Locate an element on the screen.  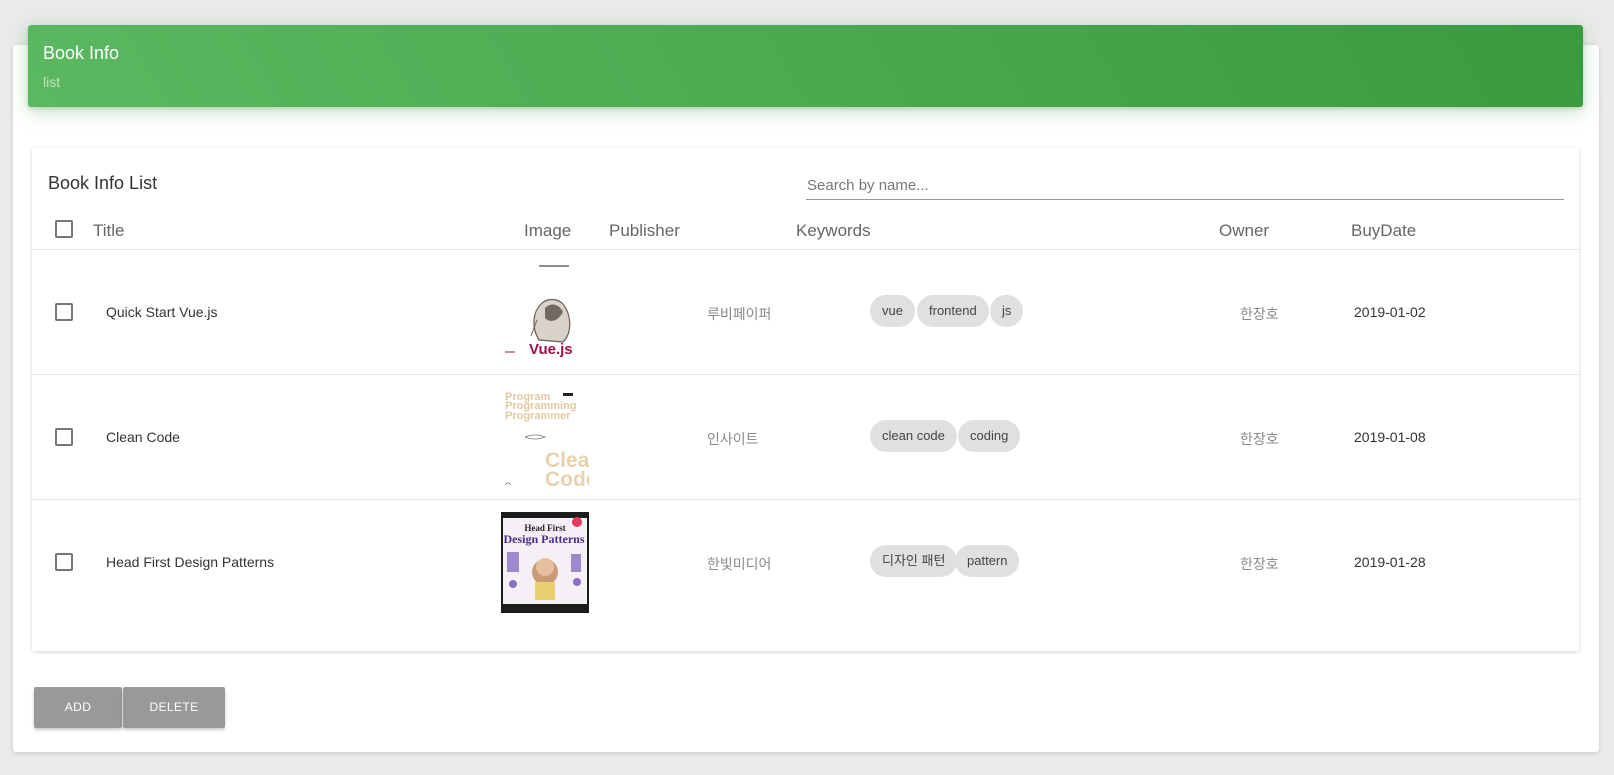
column-header-title: Title is located at coordinates (109, 231).